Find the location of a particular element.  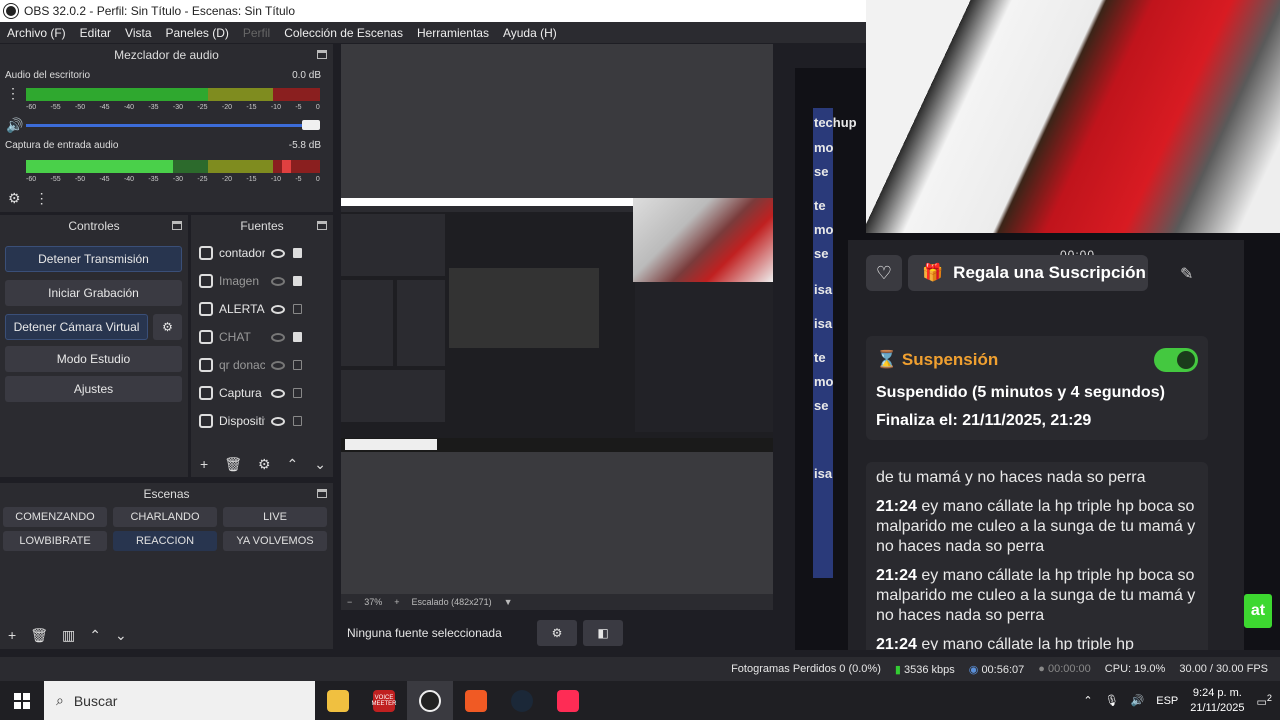

green-action-button: at is located at coordinates (1258, 611).